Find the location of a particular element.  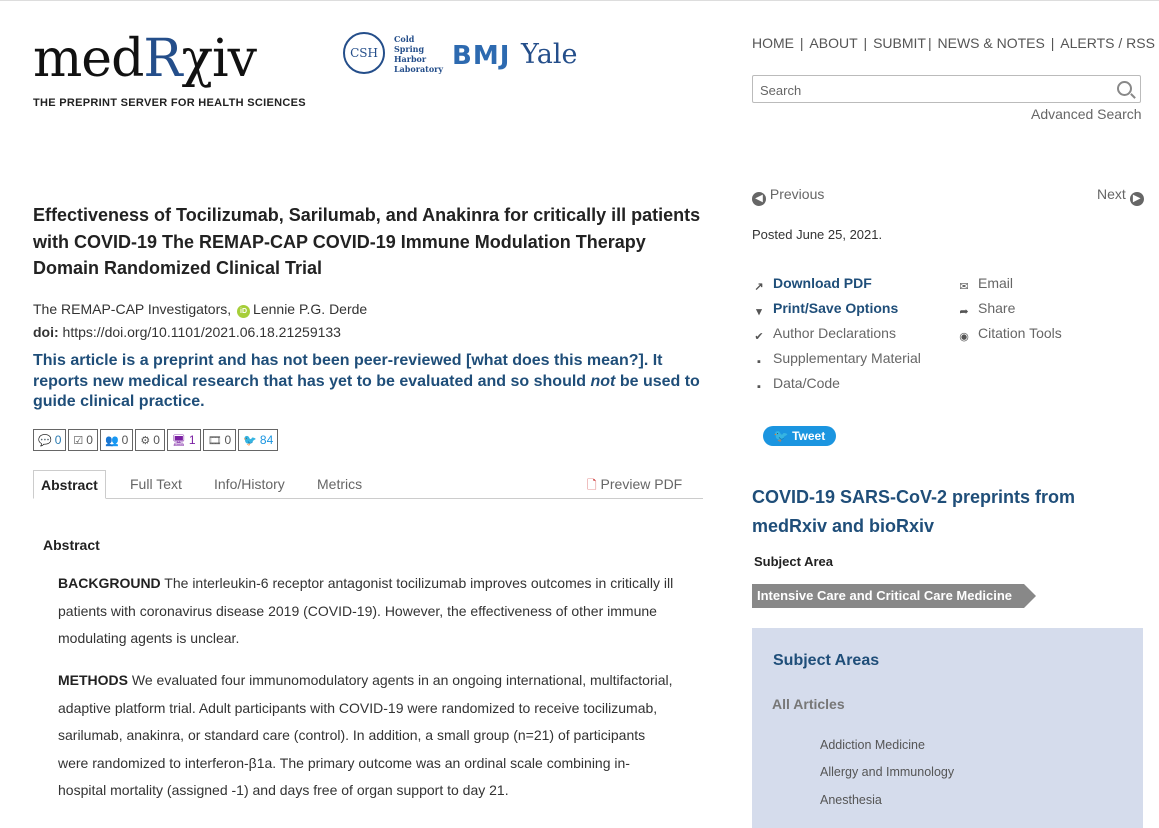

tool-print-save-options: ▾ Print/Save Options is located at coordinates (825, 309).